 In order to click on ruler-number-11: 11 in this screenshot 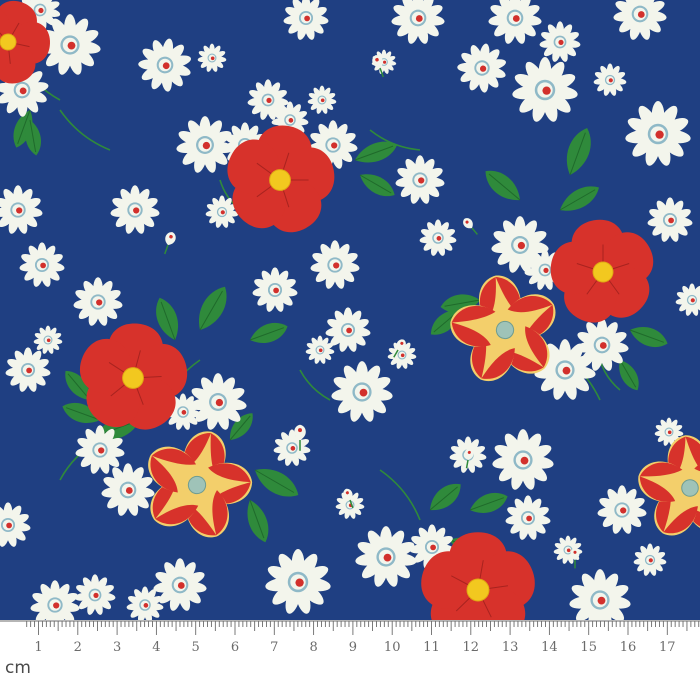, I will do `click(431, 647)`.